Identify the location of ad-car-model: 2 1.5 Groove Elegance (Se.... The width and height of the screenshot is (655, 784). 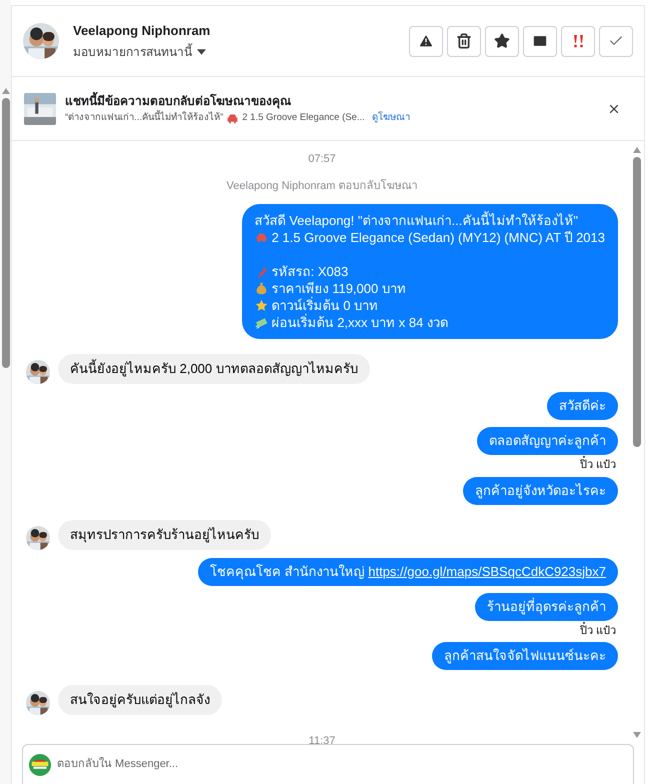
(303, 117).